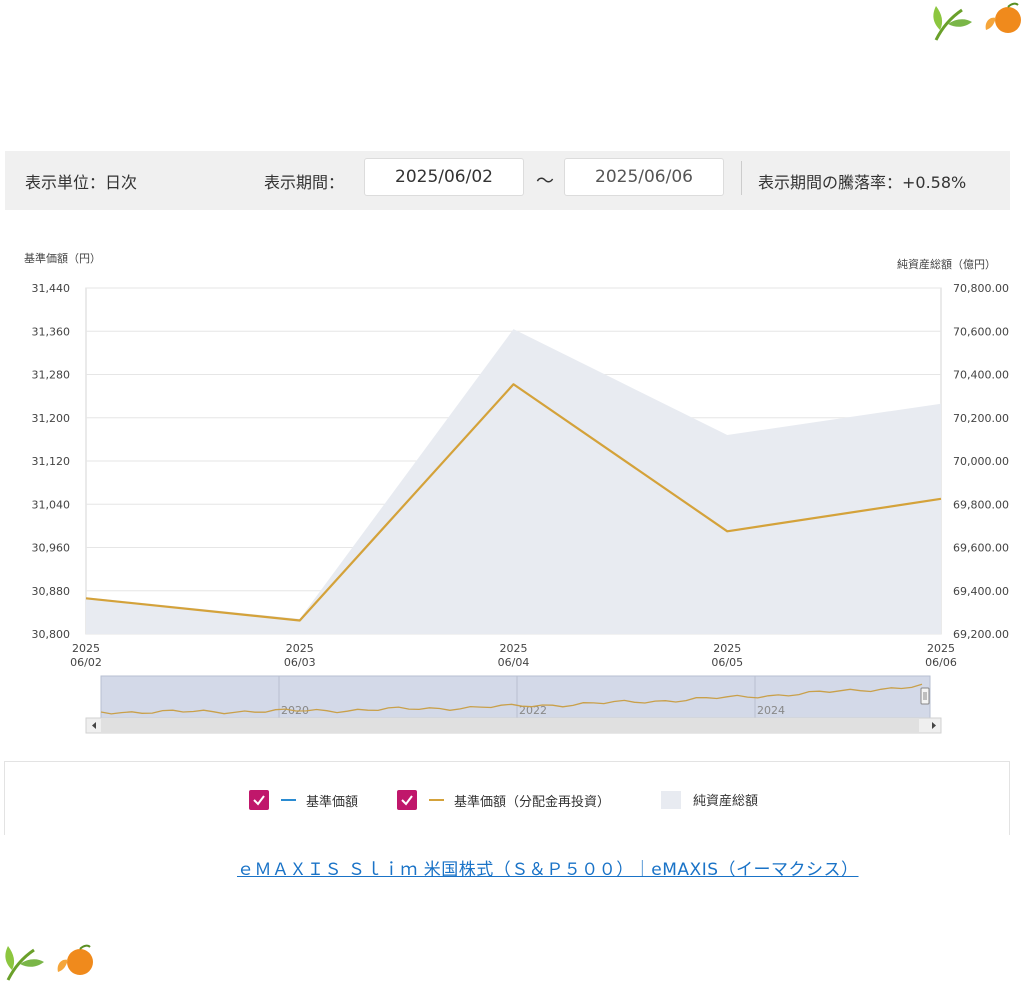 Image resolution: width=1024 pixels, height=985 pixels. Describe the element at coordinates (727, 662) in the screenshot. I see `x-tick-label-date: 06/05` at that location.